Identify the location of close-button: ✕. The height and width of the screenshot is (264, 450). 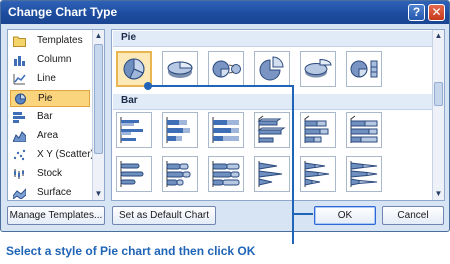
(436, 12).